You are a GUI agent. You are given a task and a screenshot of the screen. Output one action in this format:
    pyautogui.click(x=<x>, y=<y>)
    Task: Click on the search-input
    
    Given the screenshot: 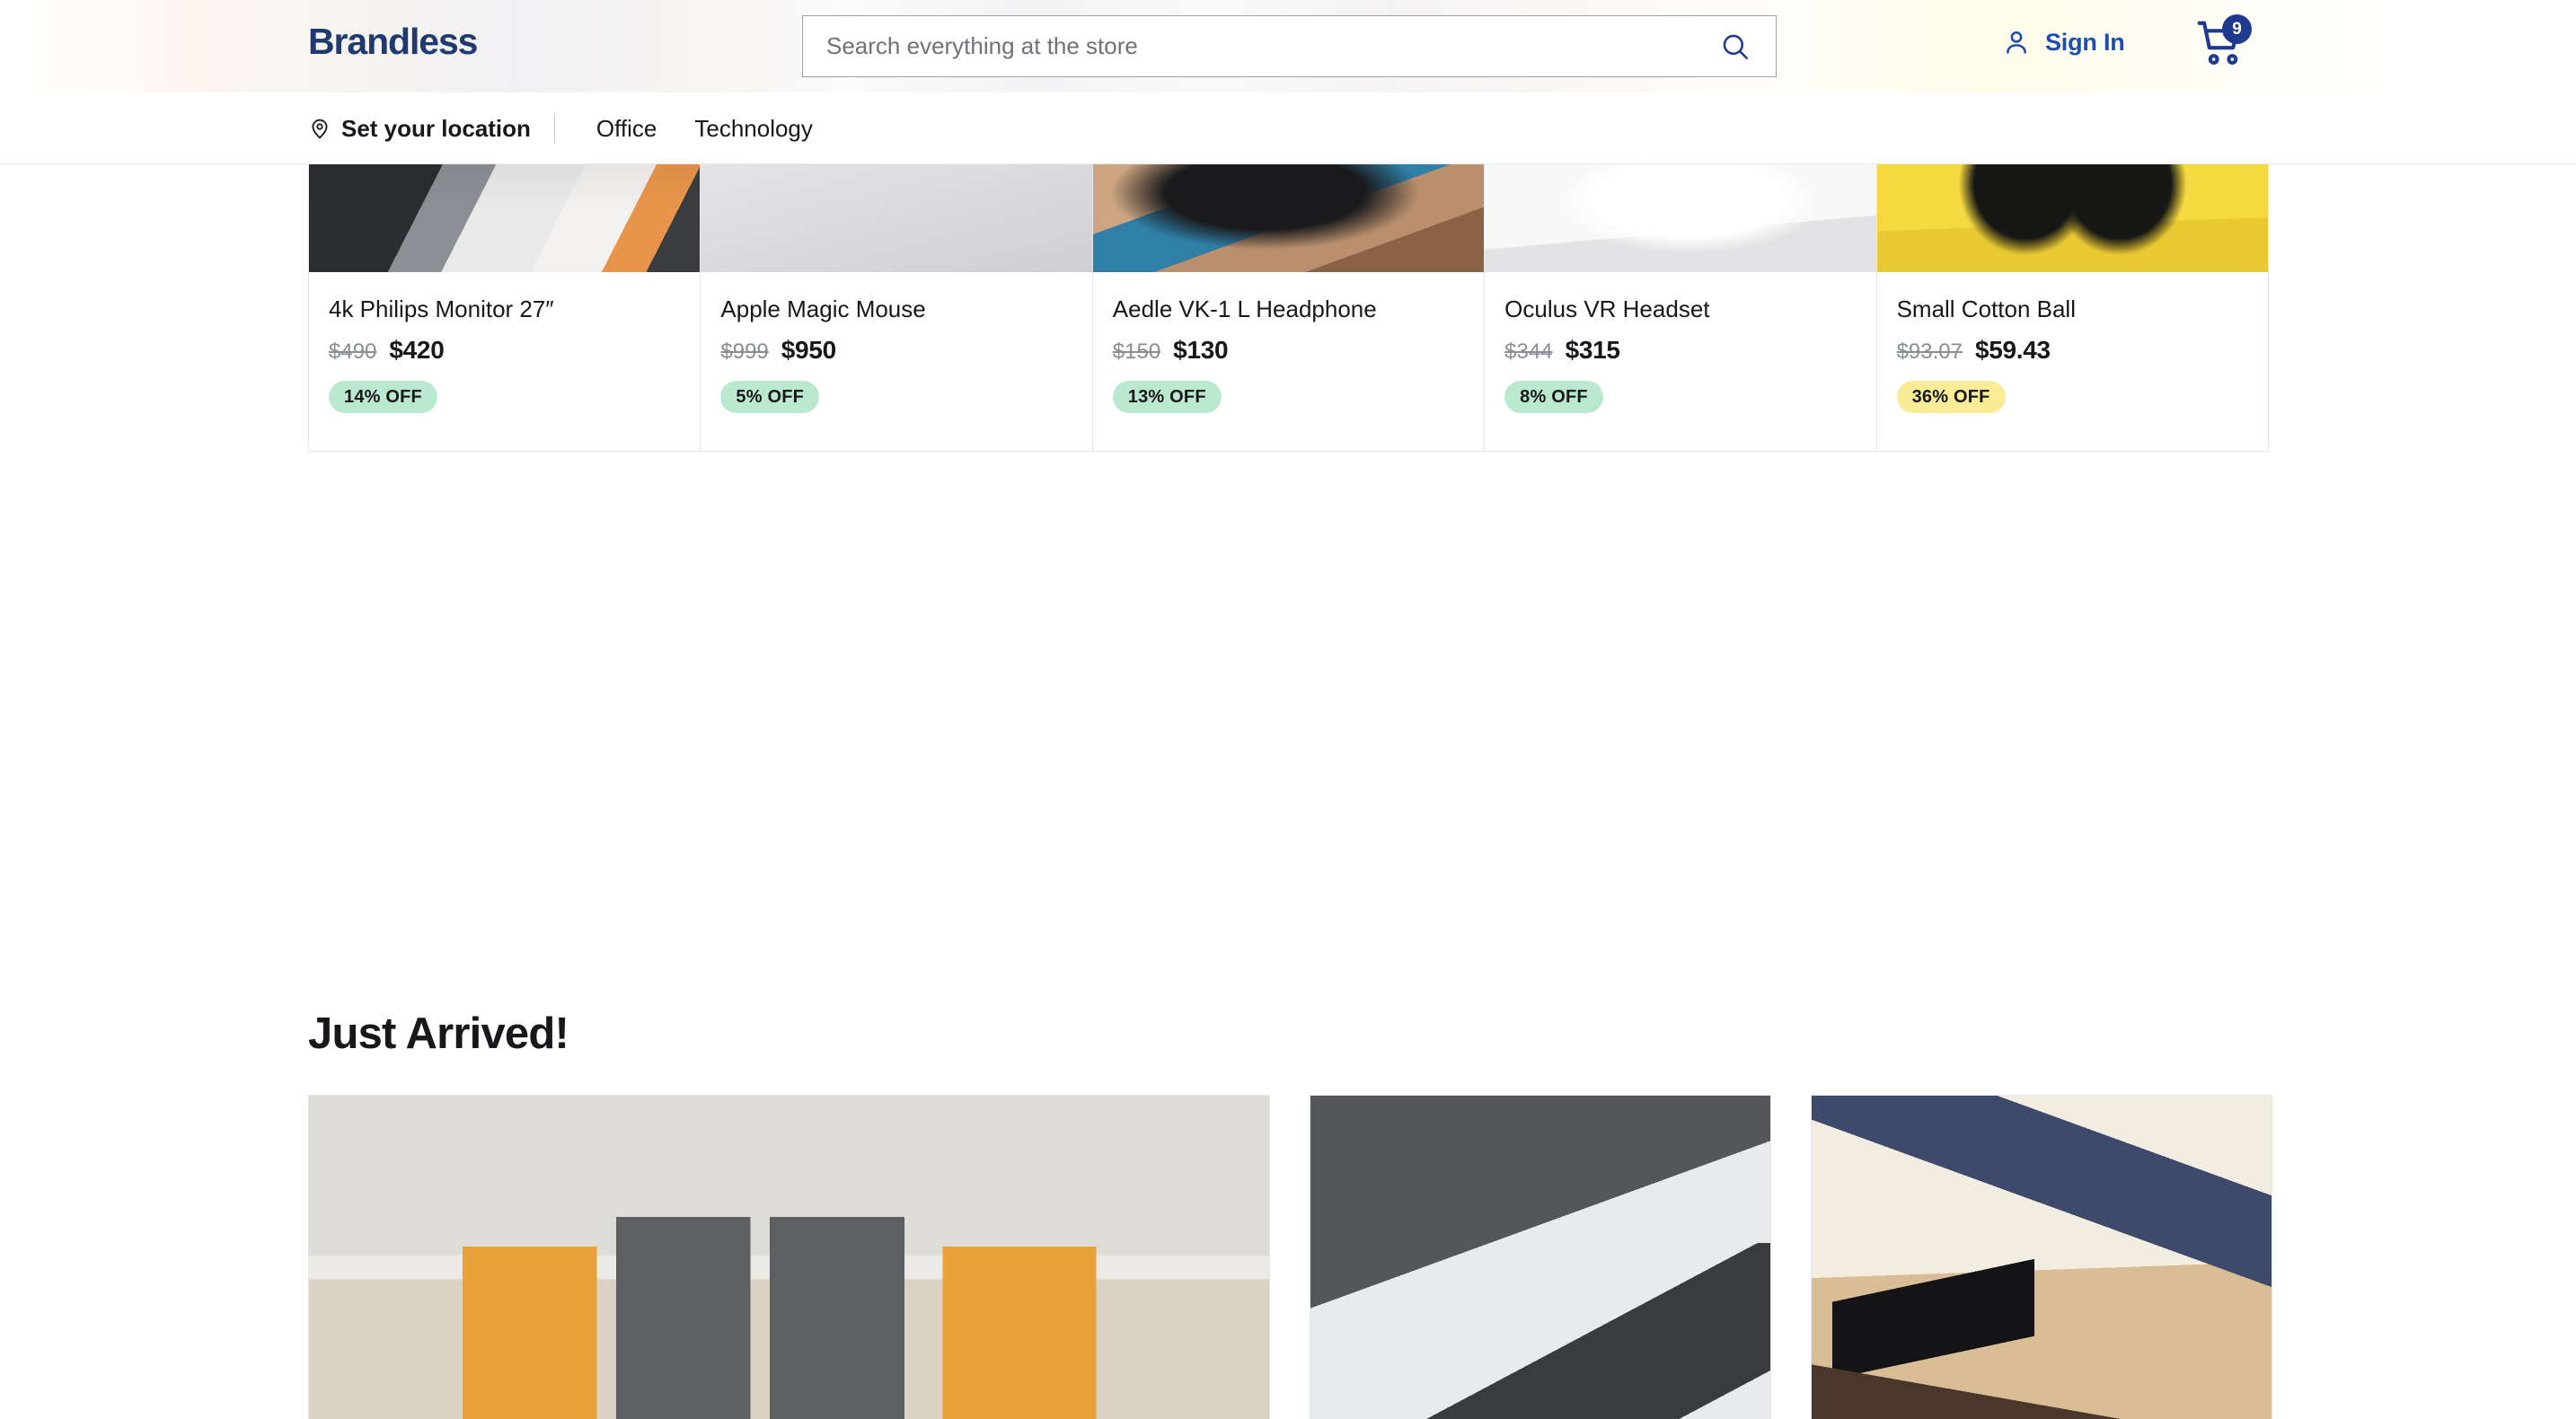 What is the action you would take?
    pyautogui.click(x=1270, y=46)
    